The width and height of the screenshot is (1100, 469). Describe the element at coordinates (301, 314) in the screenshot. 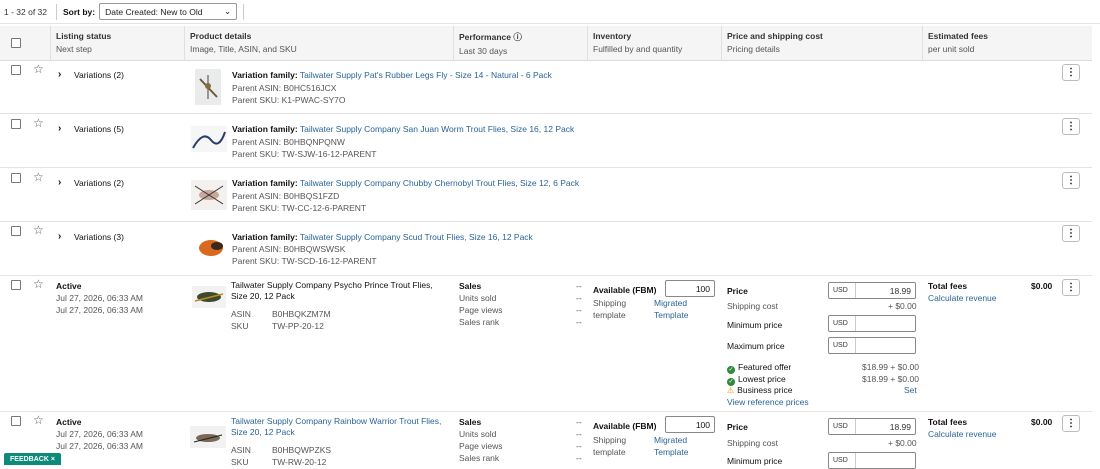

I see `asin-value: B0HBQKZM7M` at that location.